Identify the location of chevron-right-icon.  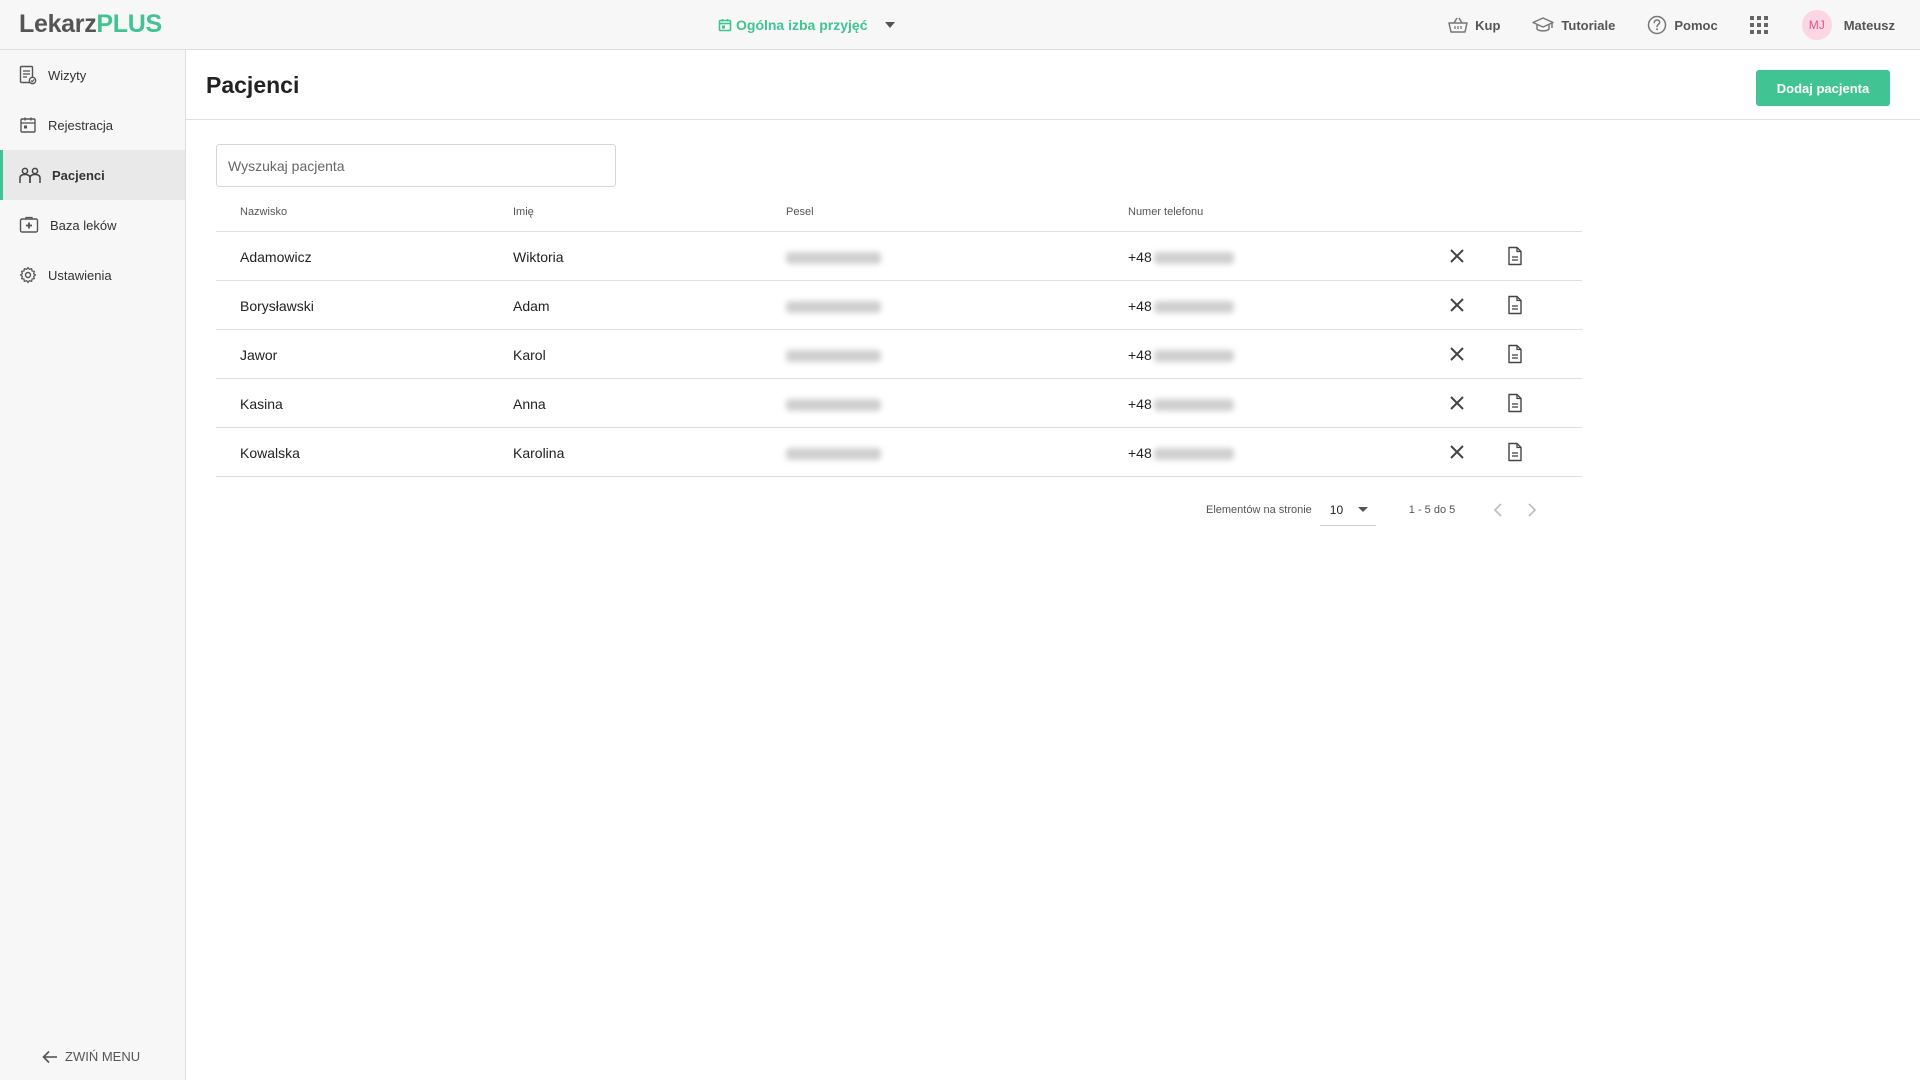
(1532, 510).